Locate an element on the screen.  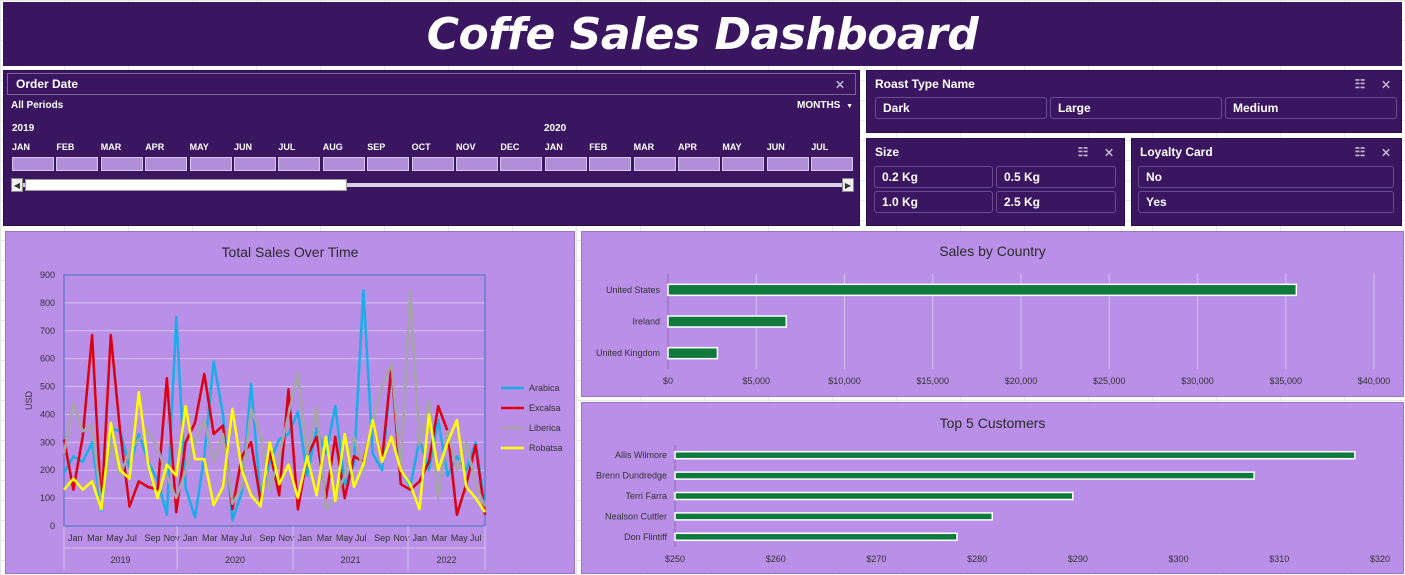
title-banner: Coffe Sales Dashboard is located at coordinates (702, 34).